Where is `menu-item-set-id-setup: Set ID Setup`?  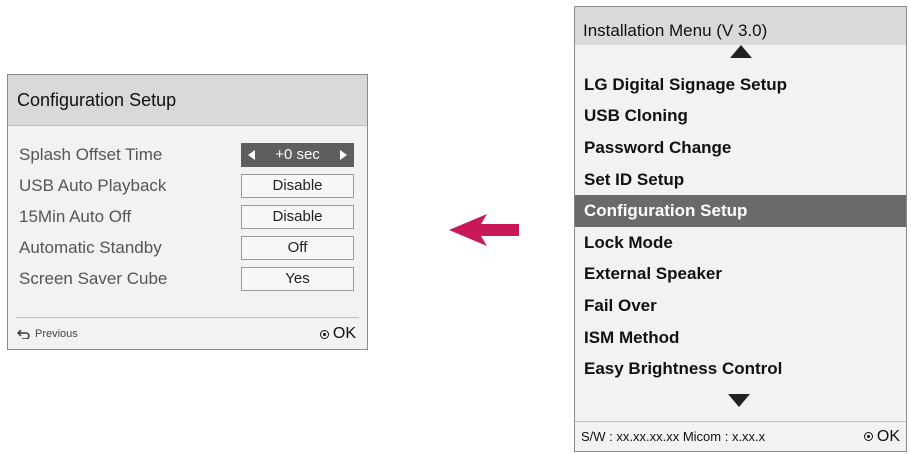 menu-item-set-id-setup: Set ID Setup is located at coordinates (740, 180).